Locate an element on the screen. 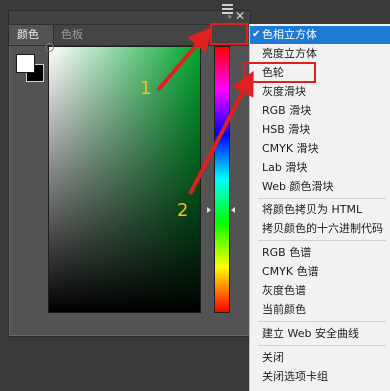  menu-item-lab-slider: Lab 滑块 is located at coordinates (320, 168).